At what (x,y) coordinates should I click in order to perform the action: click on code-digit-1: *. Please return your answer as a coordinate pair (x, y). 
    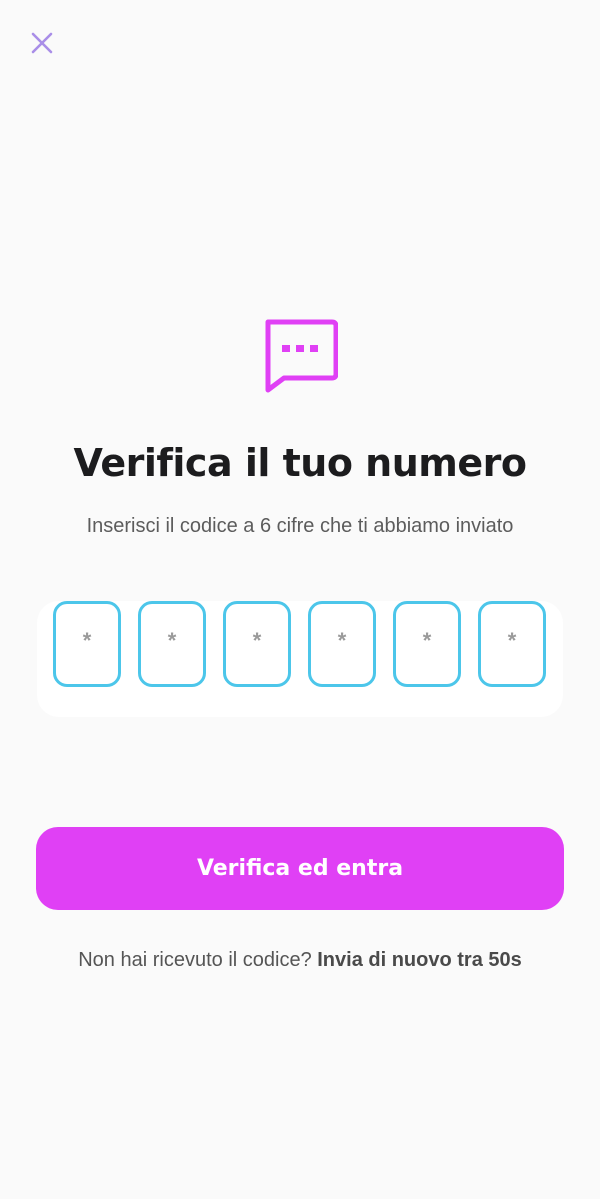
    Looking at the image, I should click on (87, 644).